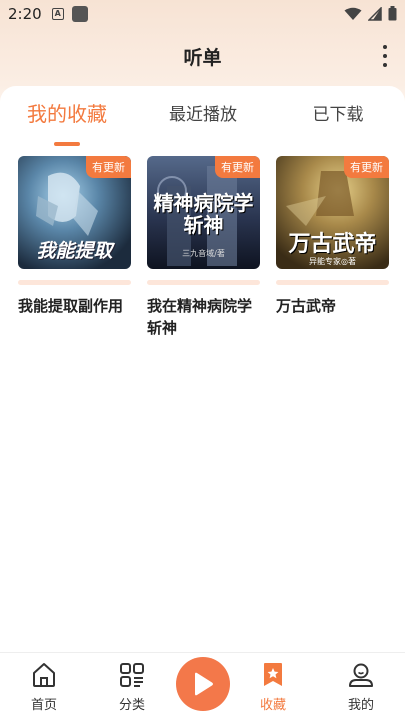  I want to click on cover-title-text: 万古武帝, so click(332, 244).